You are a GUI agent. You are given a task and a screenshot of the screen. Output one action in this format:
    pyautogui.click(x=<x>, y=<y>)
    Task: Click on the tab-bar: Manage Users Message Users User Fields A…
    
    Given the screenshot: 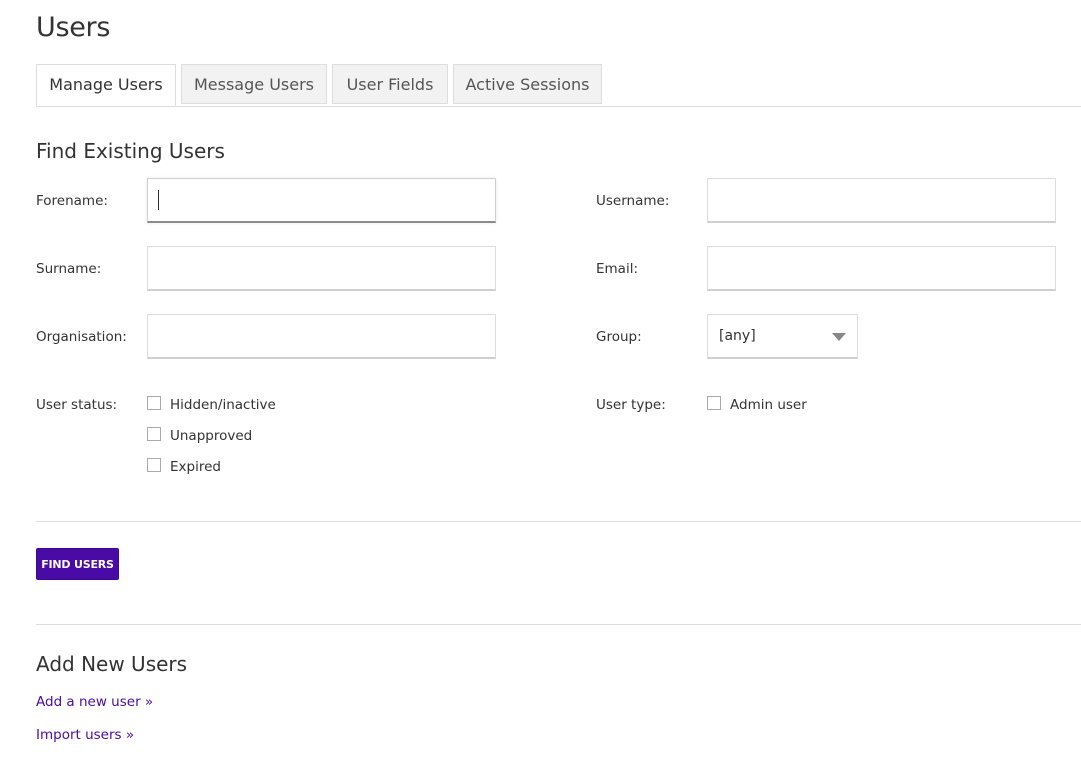 What is the action you would take?
    pyautogui.click(x=558, y=85)
    